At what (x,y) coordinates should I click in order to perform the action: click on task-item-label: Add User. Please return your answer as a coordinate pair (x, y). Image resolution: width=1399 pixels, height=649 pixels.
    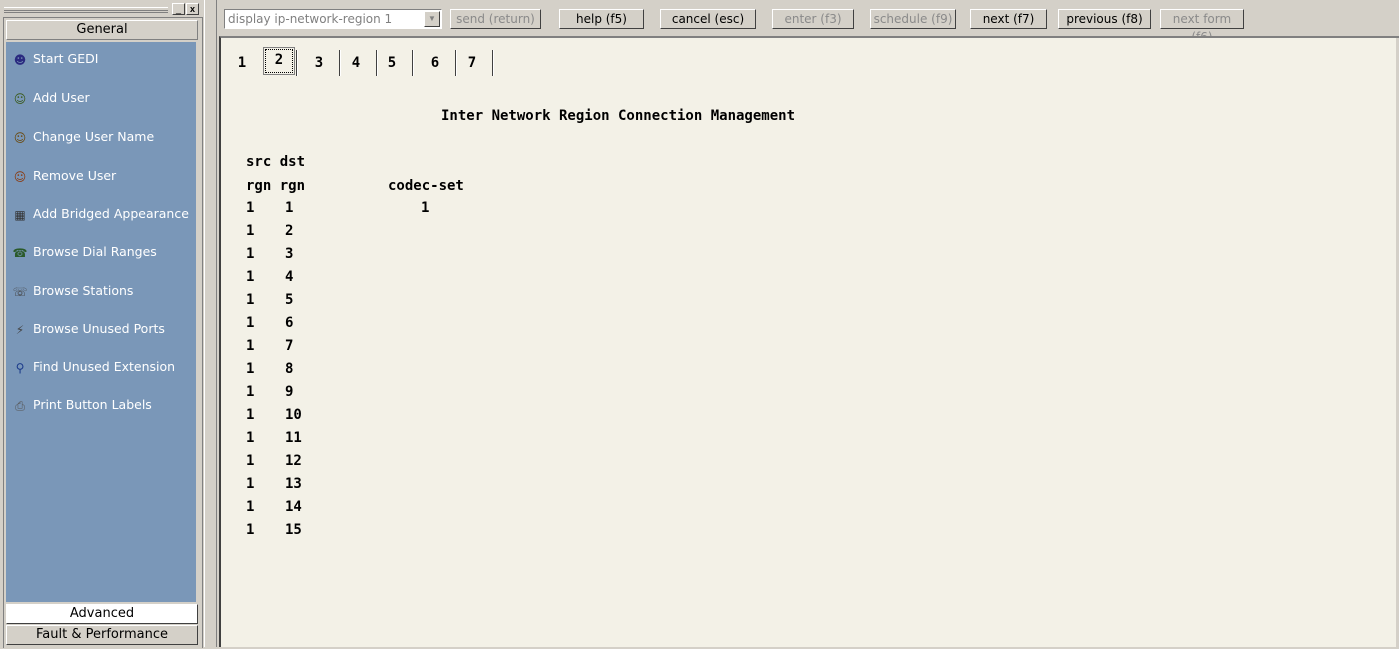
    Looking at the image, I should click on (61, 97).